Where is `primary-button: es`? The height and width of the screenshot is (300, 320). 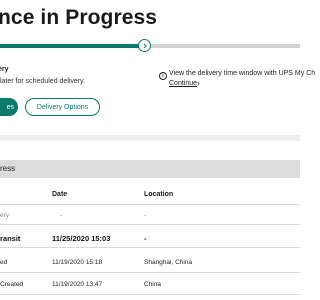
primary-button: es is located at coordinates (9, 107).